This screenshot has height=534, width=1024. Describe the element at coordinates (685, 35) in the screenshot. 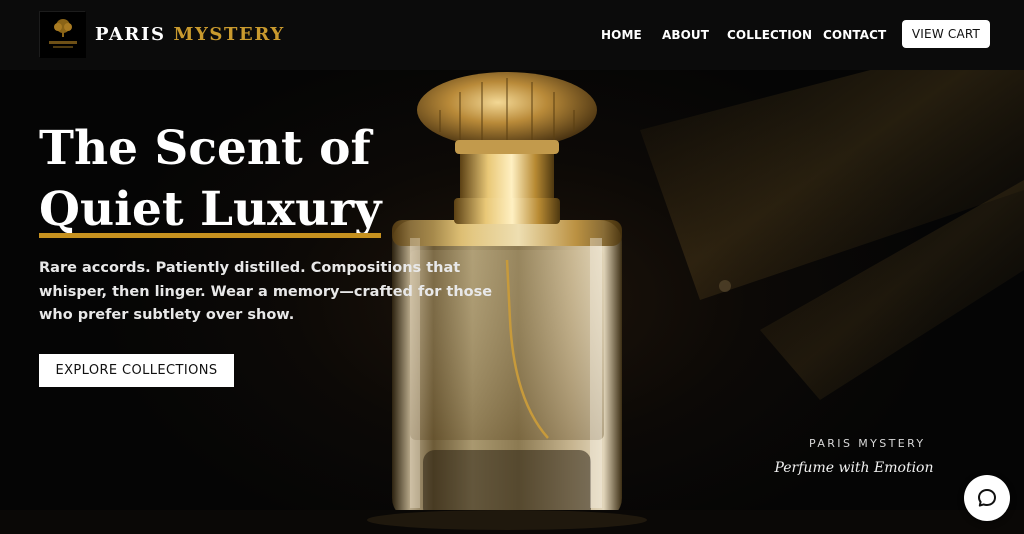

I see `nav-about: ABOUT` at that location.